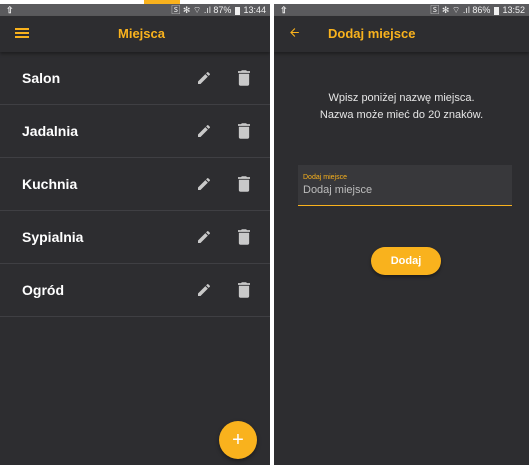 The height and width of the screenshot is (465, 529). Describe the element at coordinates (135, 237) in the screenshot. I see `list-item: Sypialnia` at that location.